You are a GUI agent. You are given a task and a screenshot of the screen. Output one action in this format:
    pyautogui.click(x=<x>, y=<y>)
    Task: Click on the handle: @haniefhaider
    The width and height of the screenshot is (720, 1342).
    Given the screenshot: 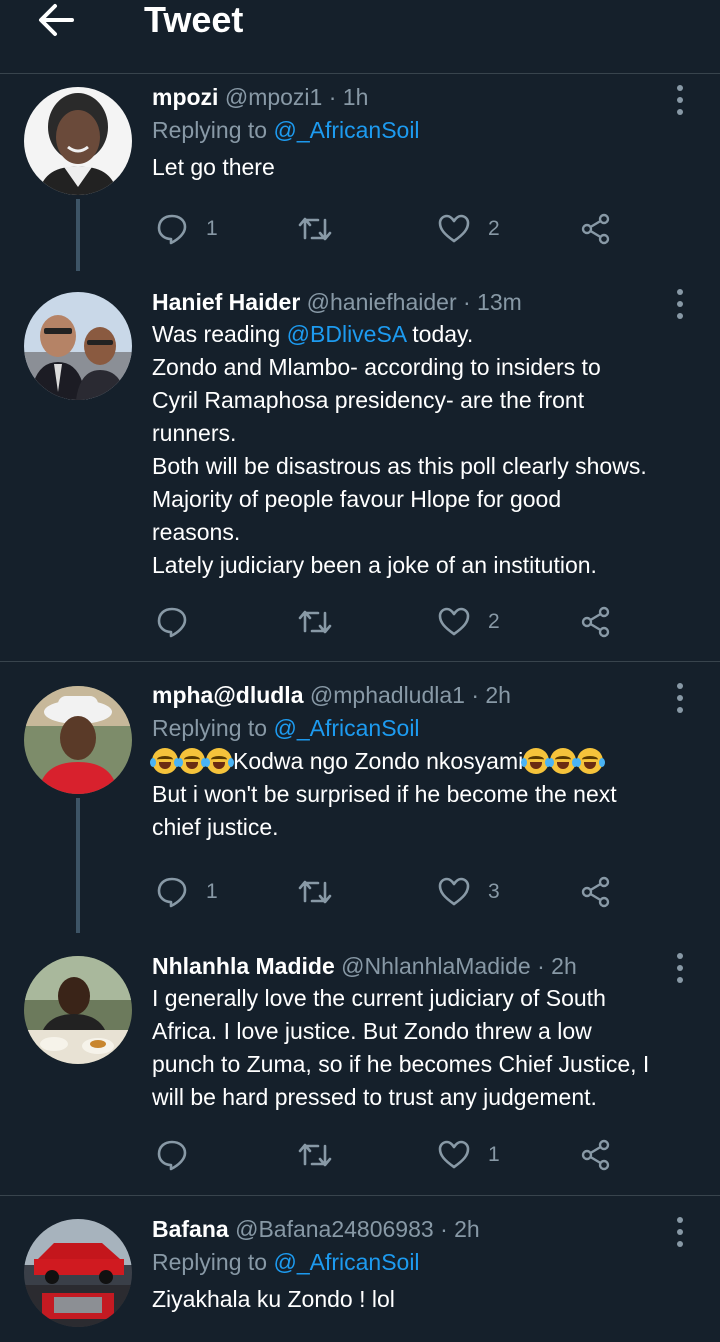 What is the action you would take?
    pyautogui.click(x=382, y=302)
    